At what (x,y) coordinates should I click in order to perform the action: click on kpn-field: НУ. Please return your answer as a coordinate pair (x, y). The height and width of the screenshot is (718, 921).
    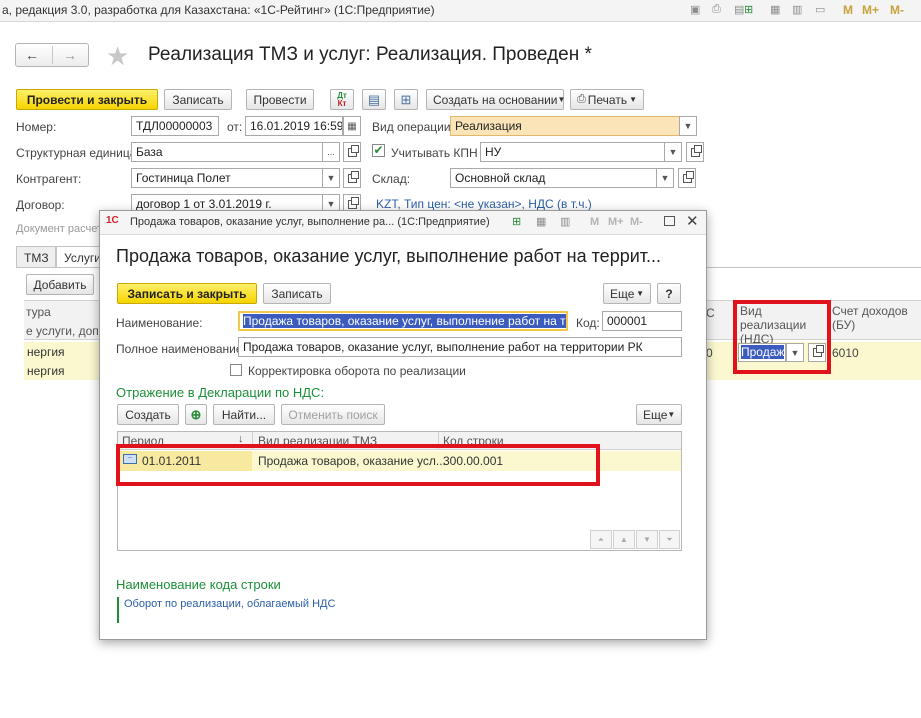
    Looking at the image, I should click on (572, 152).